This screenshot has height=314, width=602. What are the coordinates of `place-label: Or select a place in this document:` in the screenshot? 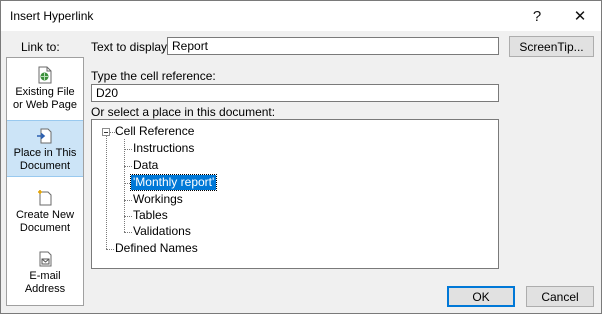 It's located at (183, 112).